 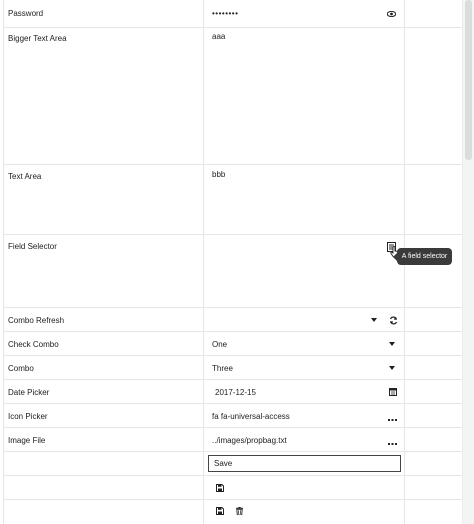 I want to click on field-selector-label: Field Selector, so click(x=32, y=246).